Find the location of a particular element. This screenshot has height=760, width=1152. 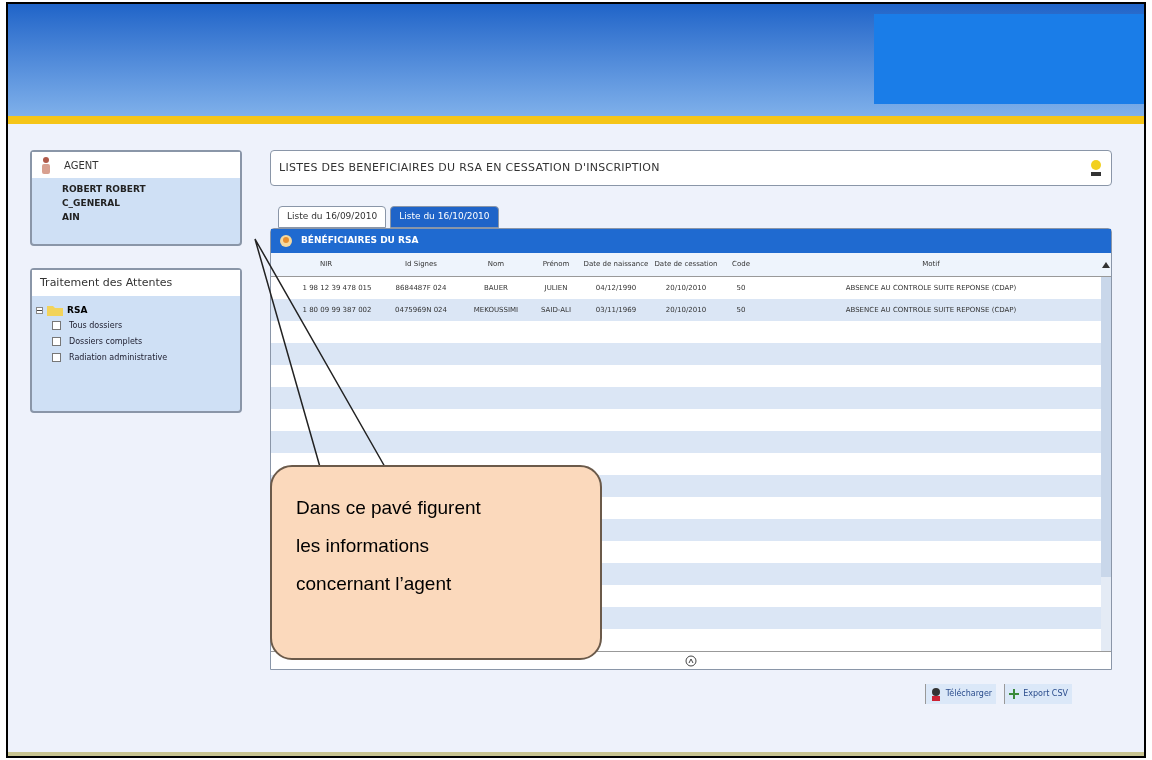

agent-info-text: AIN is located at coordinates (71, 217).